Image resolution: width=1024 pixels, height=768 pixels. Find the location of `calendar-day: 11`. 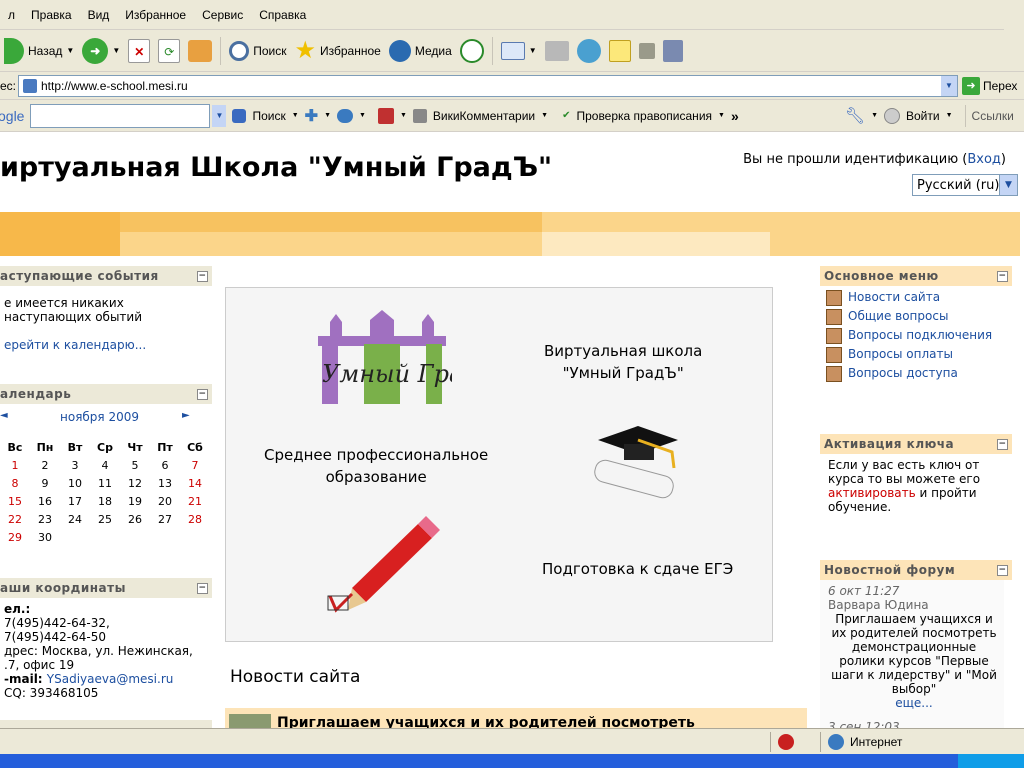

calendar-day: 11 is located at coordinates (105, 483).